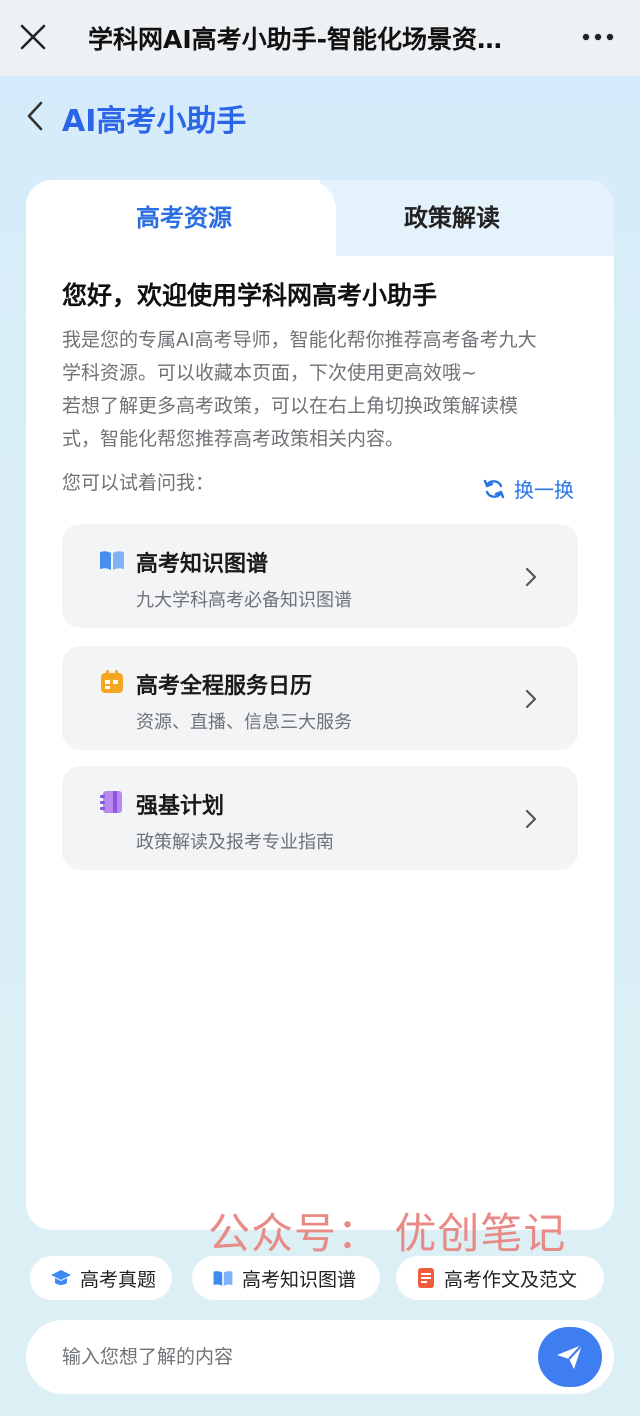 This screenshot has width=640, height=1416. What do you see at coordinates (292, 1357) in the screenshot?
I see `message-input` at bounding box center [292, 1357].